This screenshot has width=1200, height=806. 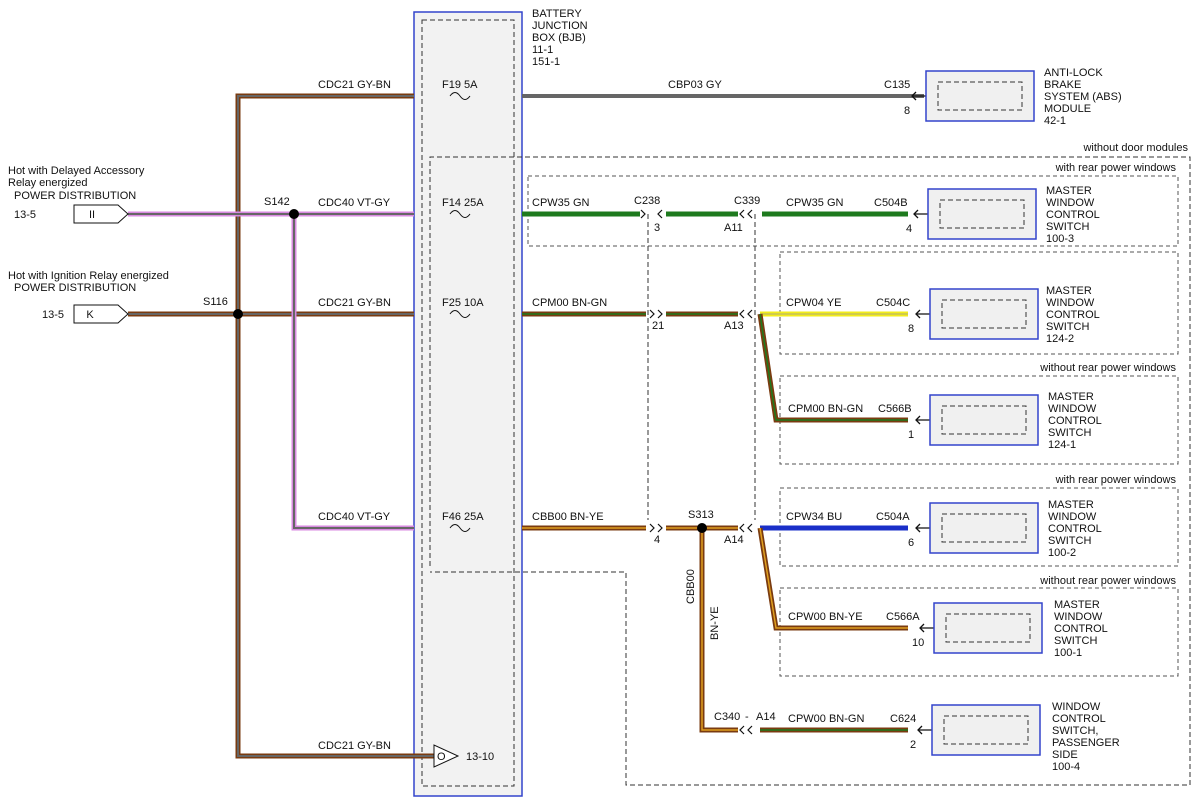 What do you see at coordinates (1067, 227) in the screenshot?
I see `device-1-name-line-3: SWITCH` at bounding box center [1067, 227].